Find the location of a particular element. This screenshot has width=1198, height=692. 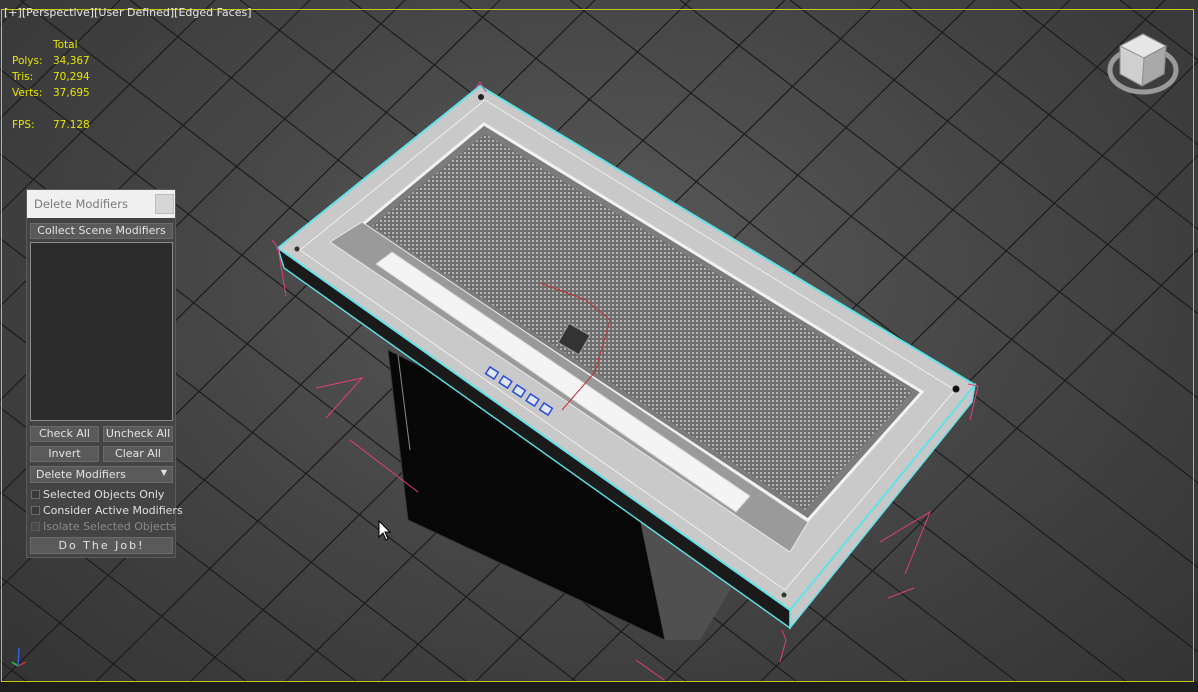

stats-row: Verts: 37,695 is located at coordinates (51, 93).